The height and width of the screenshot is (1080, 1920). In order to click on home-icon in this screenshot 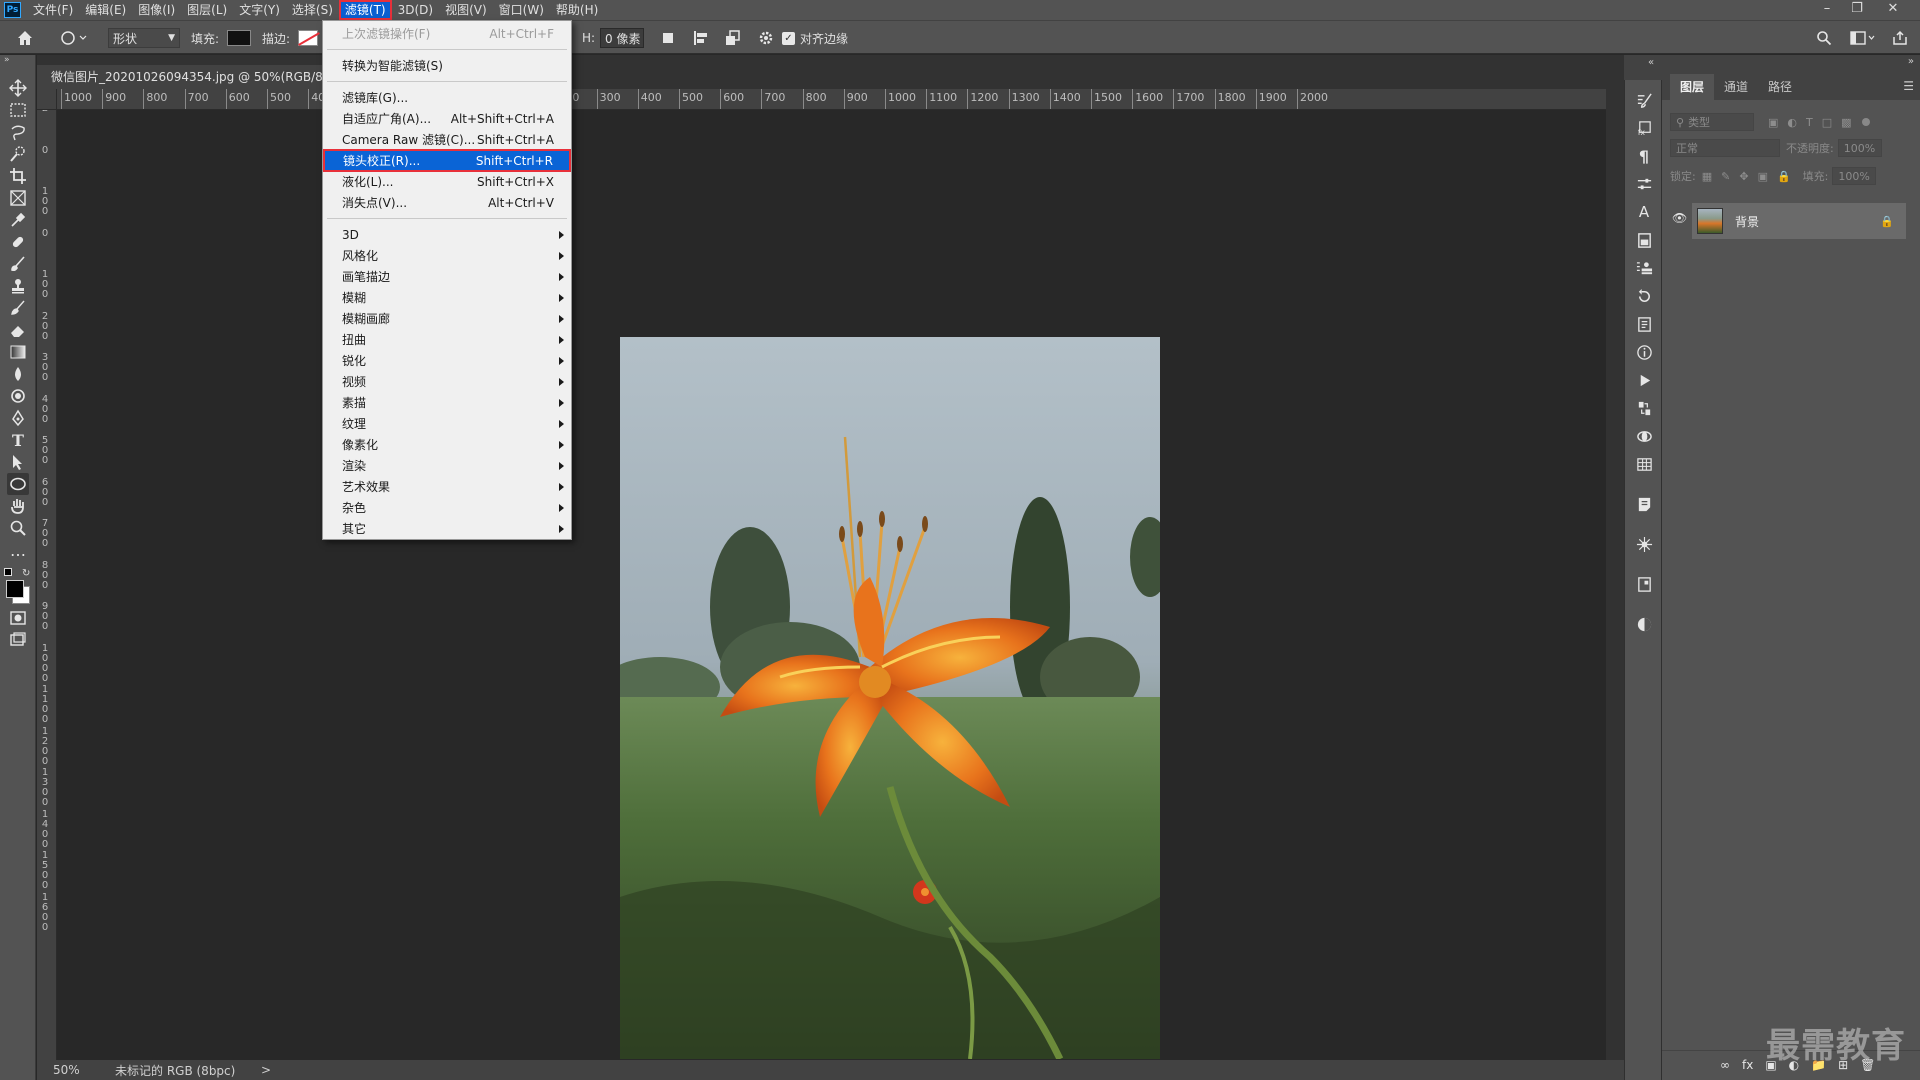, I will do `click(25, 38)`.